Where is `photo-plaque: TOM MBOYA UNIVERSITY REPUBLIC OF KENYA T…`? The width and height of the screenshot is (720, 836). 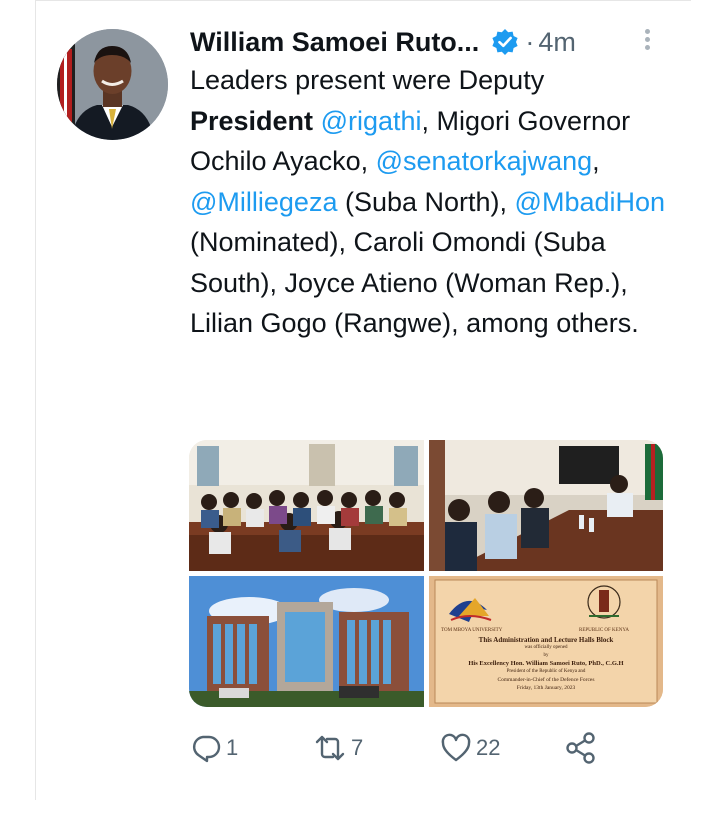 photo-plaque: TOM MBOYA UNIVERSITY REPUBLIC OF KENYA T… is located at coordinates (546, 641).